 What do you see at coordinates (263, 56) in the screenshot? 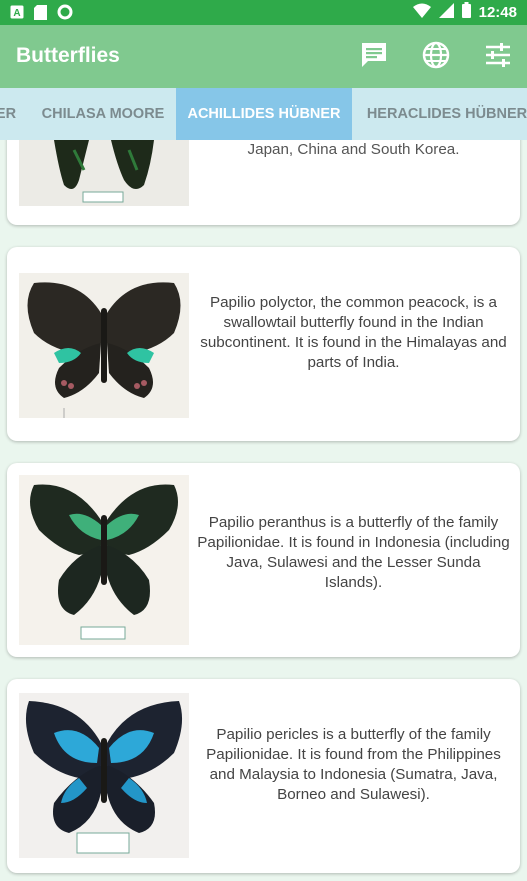
I see `app-bar: Butterflies` at bounding box center [263, 56].